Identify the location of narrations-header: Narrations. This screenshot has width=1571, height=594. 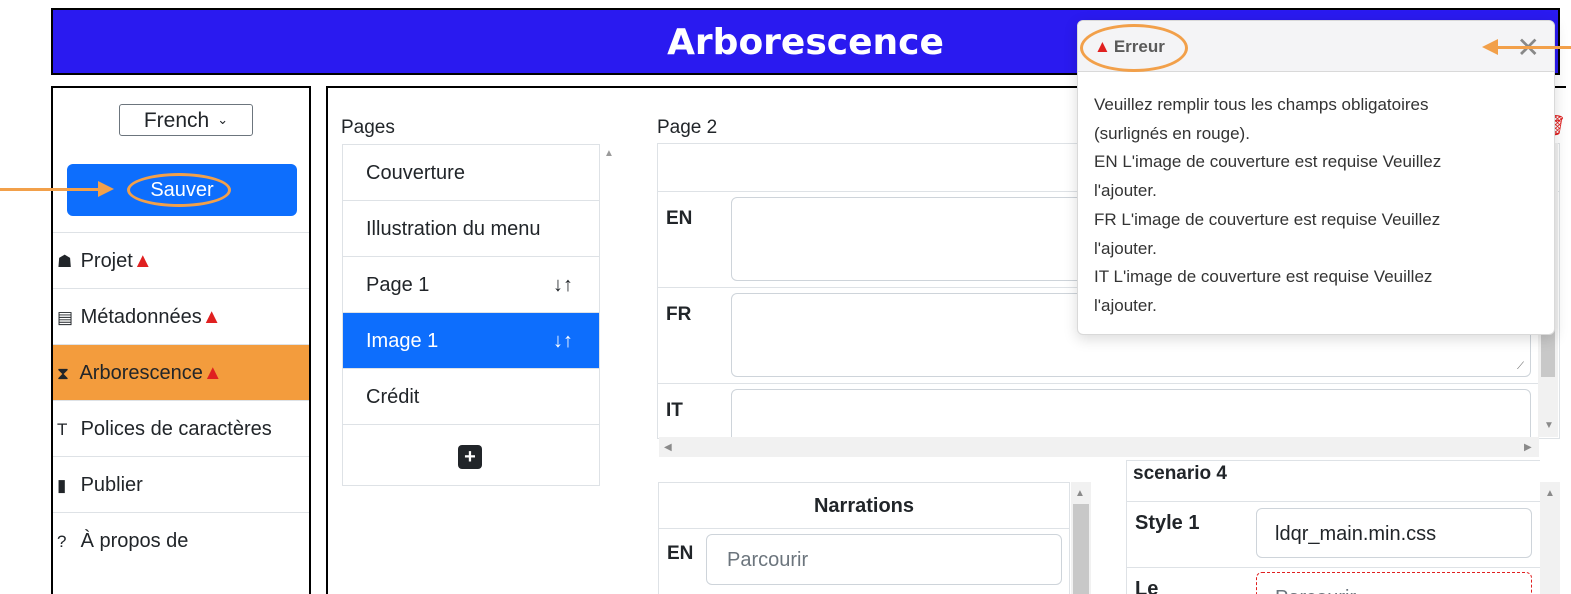
(864, 506).